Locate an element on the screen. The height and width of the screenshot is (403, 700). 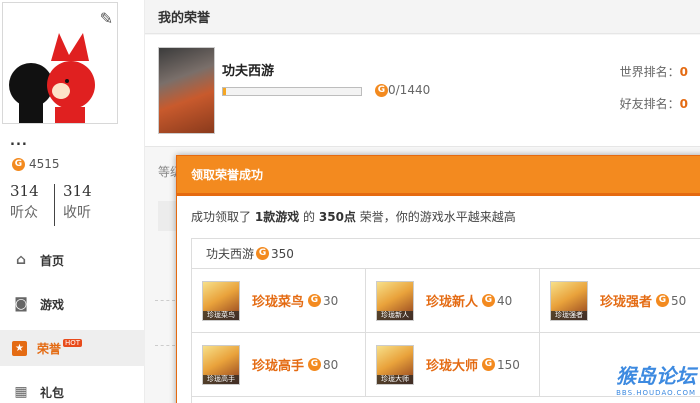
achievement-points: G 40 is located at coordinates (497, 301).